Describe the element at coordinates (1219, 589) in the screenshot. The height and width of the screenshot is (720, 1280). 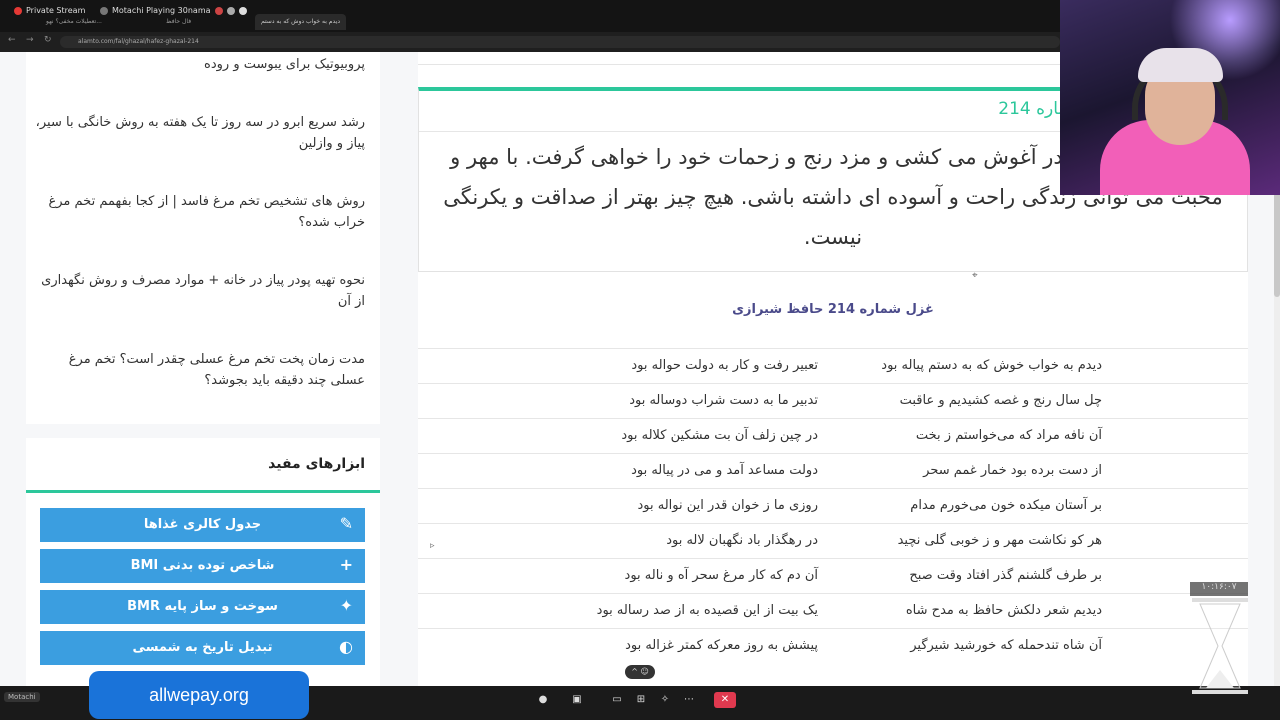
I see `countdown-timer: ۱۰:۱۶:۰۷` at that location.